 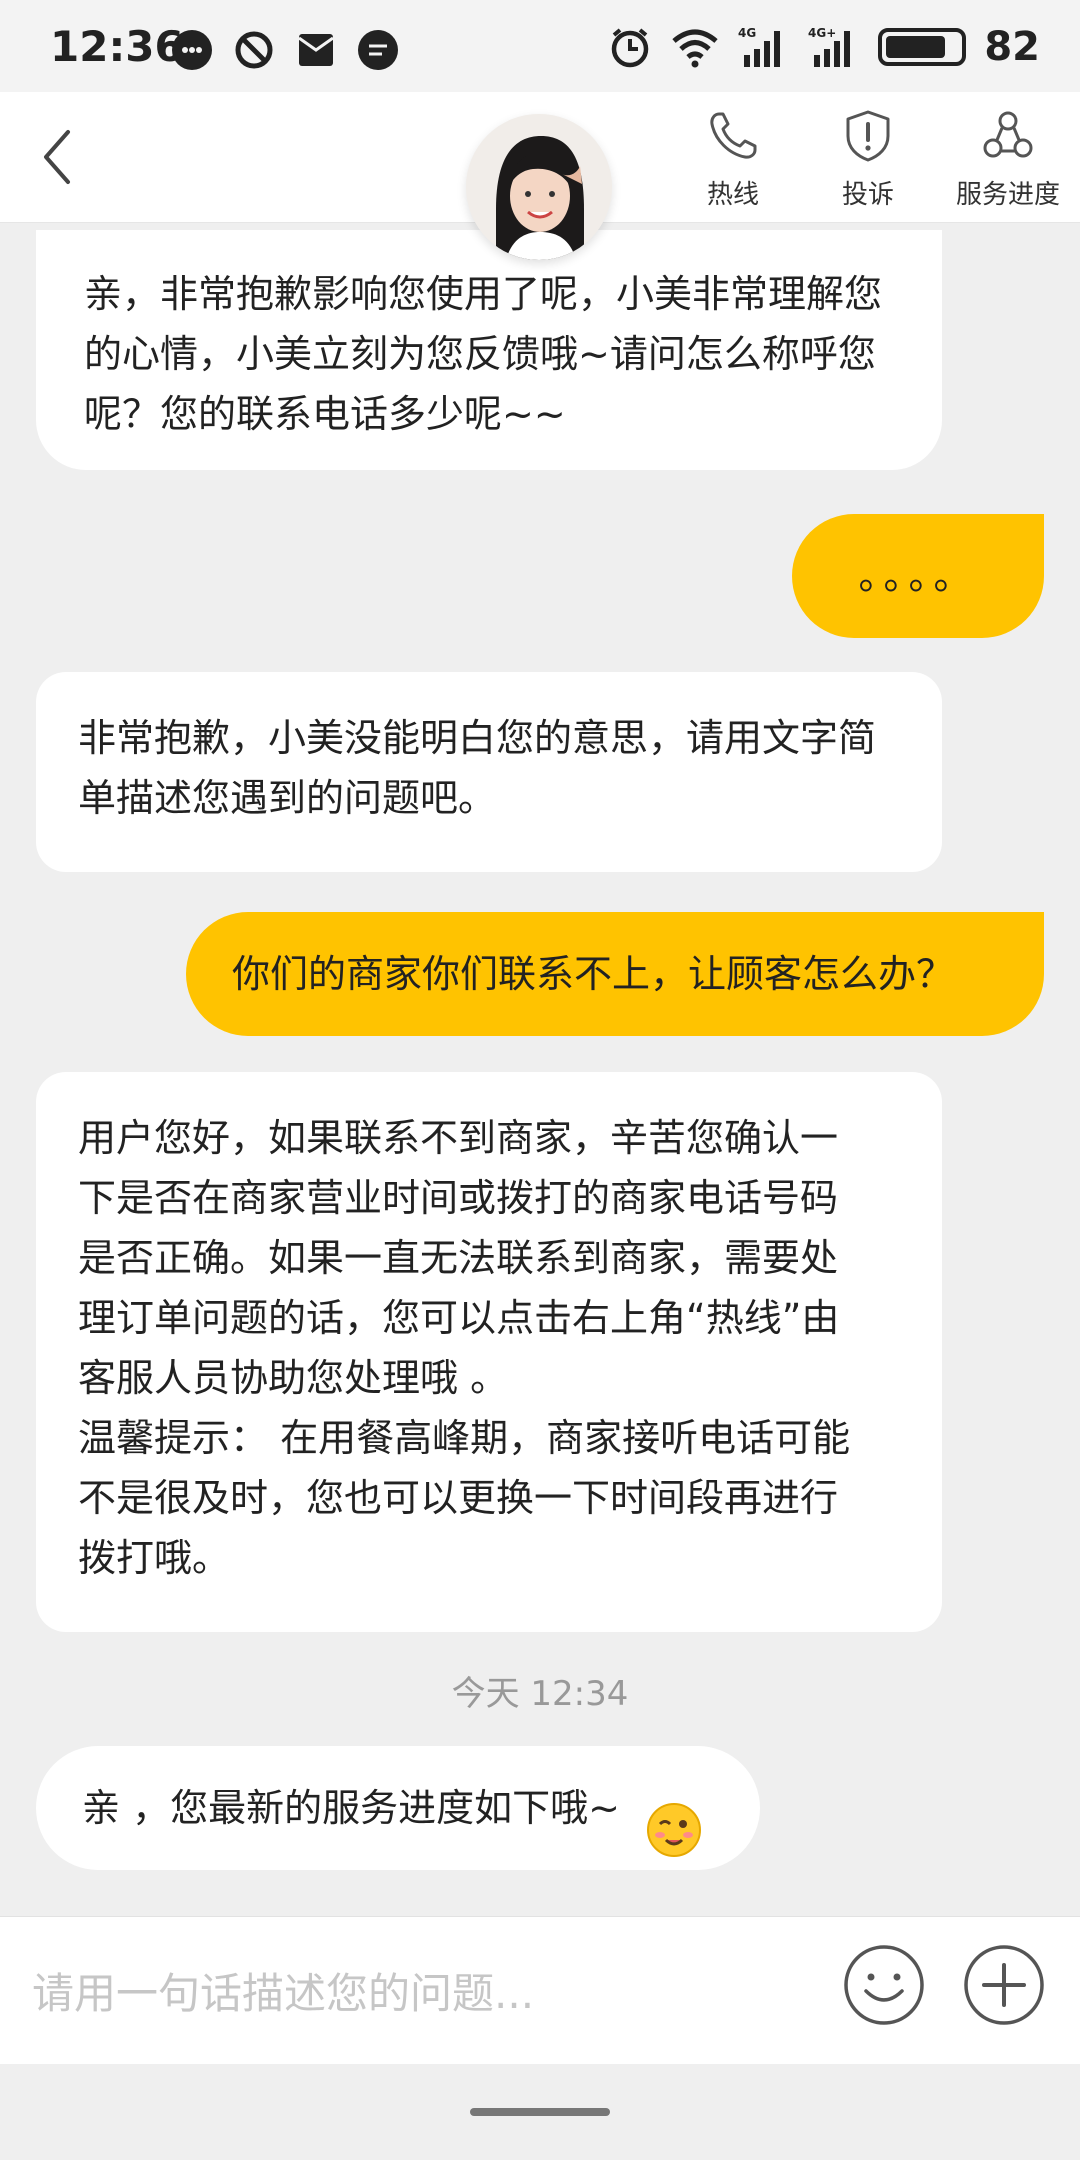 I want to click on message-icon, so click(x=378, y=50).